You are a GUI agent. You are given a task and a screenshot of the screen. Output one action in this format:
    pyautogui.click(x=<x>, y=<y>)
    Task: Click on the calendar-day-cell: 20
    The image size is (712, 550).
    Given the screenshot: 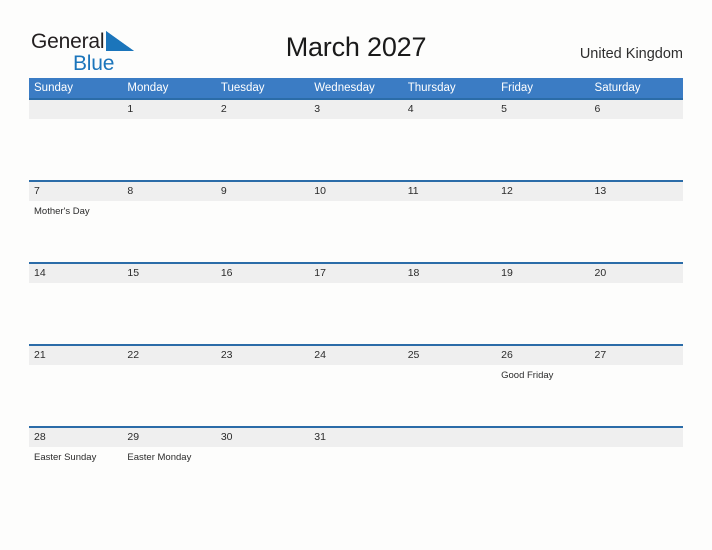 What is the action you would take?
    pyautogui.click(x=636, y=303)
    